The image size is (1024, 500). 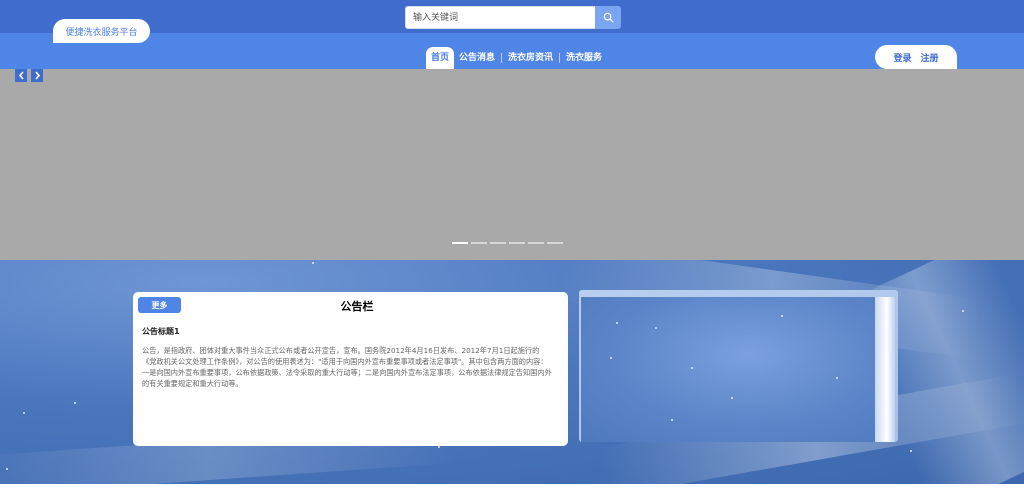 I want to click on chevron-right-icon, so click(x=37, y=75).